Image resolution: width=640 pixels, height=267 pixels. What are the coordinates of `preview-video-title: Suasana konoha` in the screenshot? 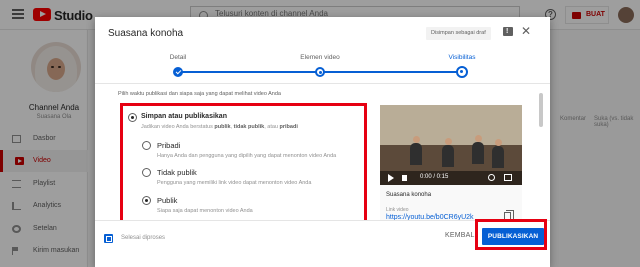 It's located at (409, 195).